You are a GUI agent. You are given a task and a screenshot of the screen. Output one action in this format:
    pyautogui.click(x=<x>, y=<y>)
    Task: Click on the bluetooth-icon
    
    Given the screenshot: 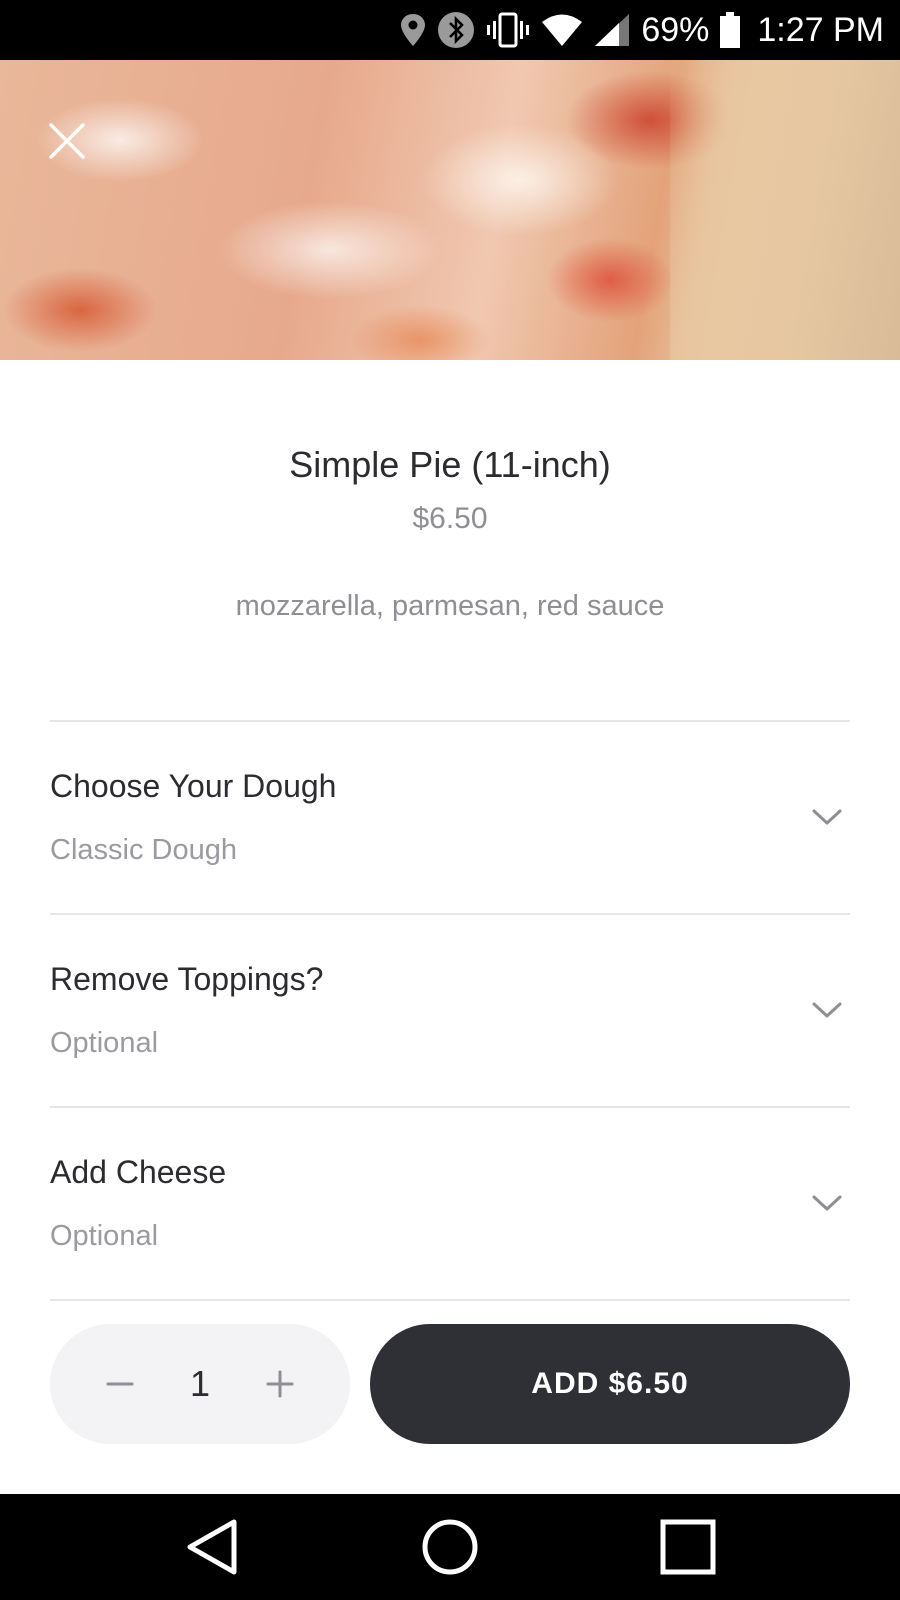 What is the action you would take?
    pyautogui.click(x=456, y=30)
    